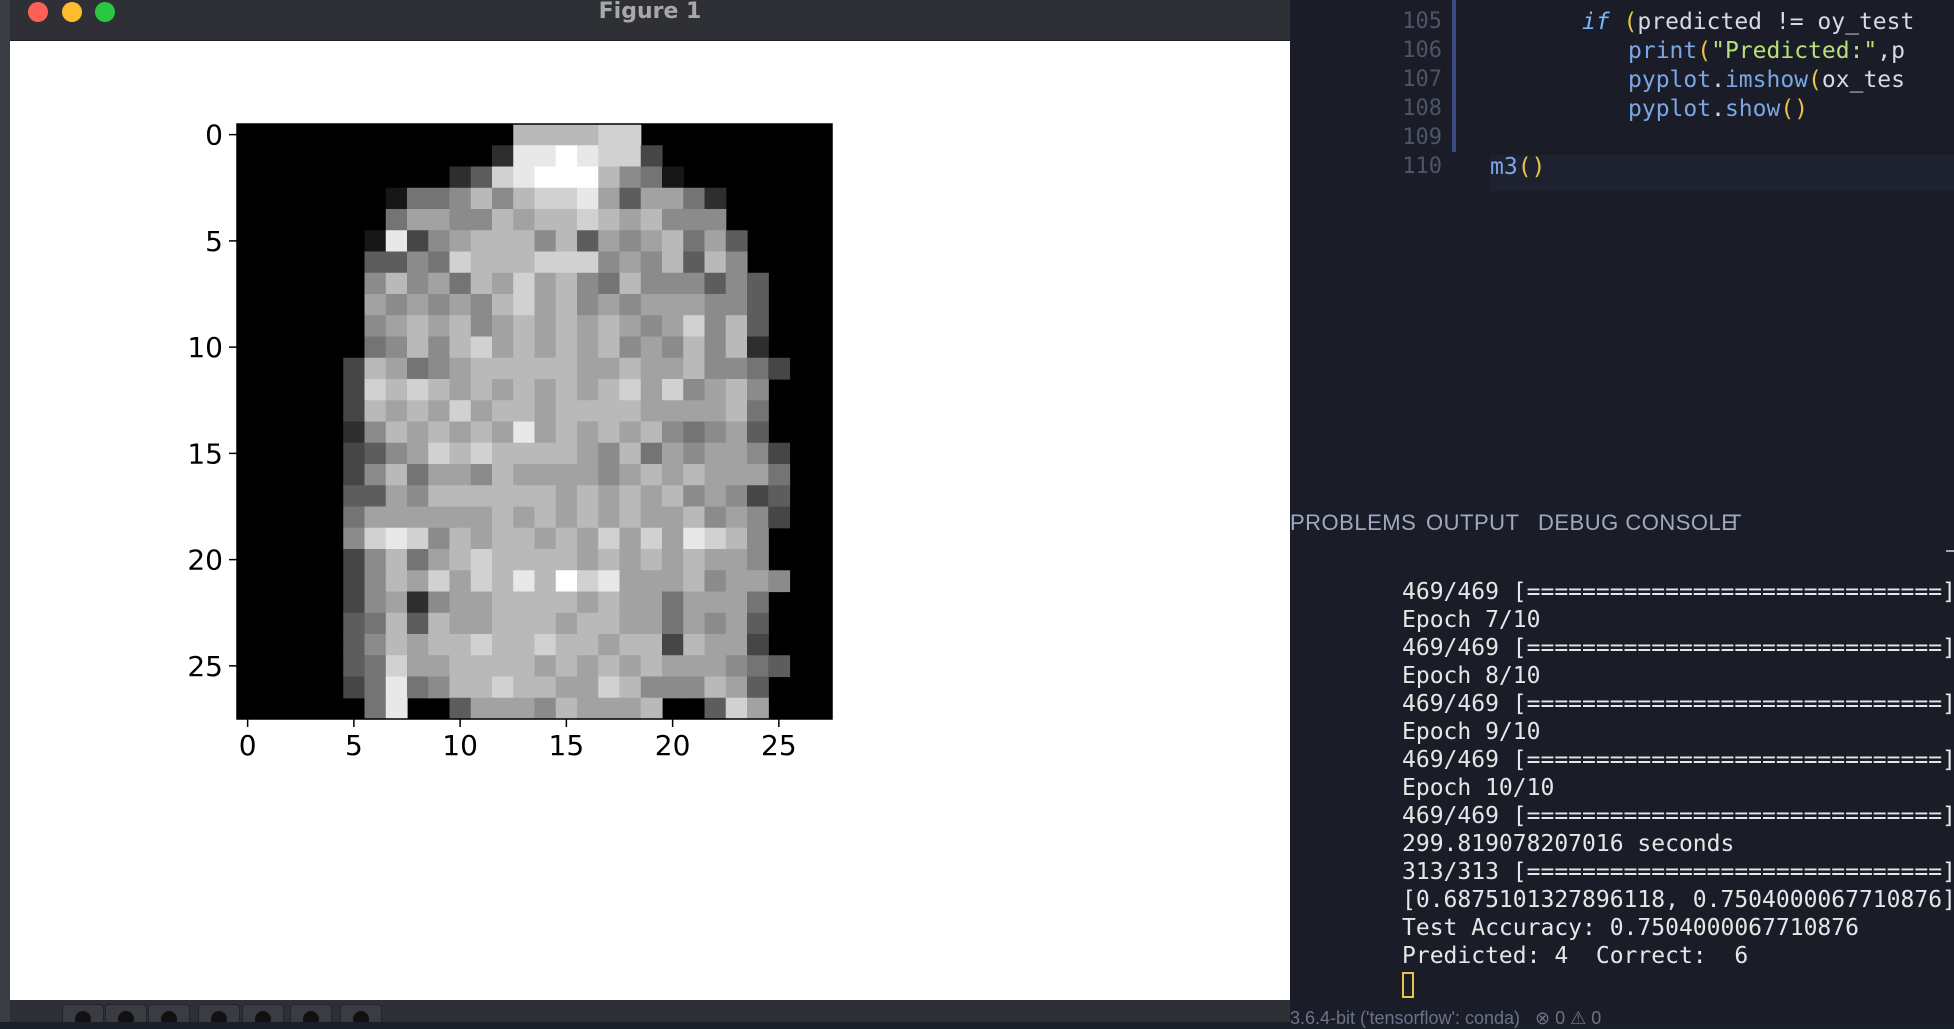 Image resolution: width=1954 pixels, height=1029 pixels. I want to click on terminal-line: Test Accuracy: 0.7504000067710876, so click(1630, 928).